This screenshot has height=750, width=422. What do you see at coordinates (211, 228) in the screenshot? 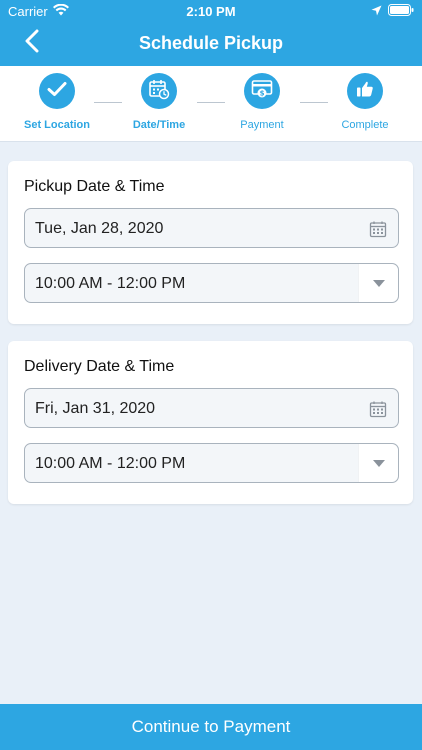
I see `pickup-date-field: Tue, Jan 28, 2020` at bounding box center [211, 228].